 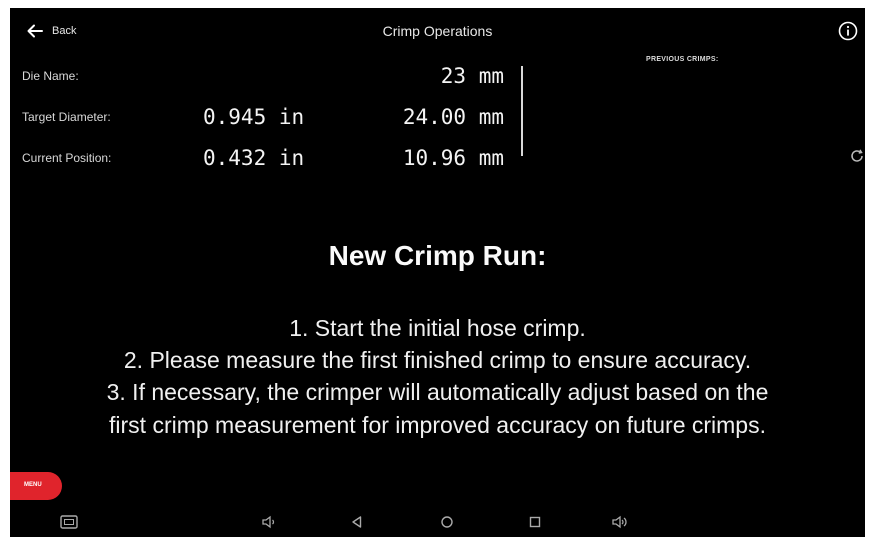 I want to click on current-position-mm-value: 10.96 mm, so click(x=453, y=158).